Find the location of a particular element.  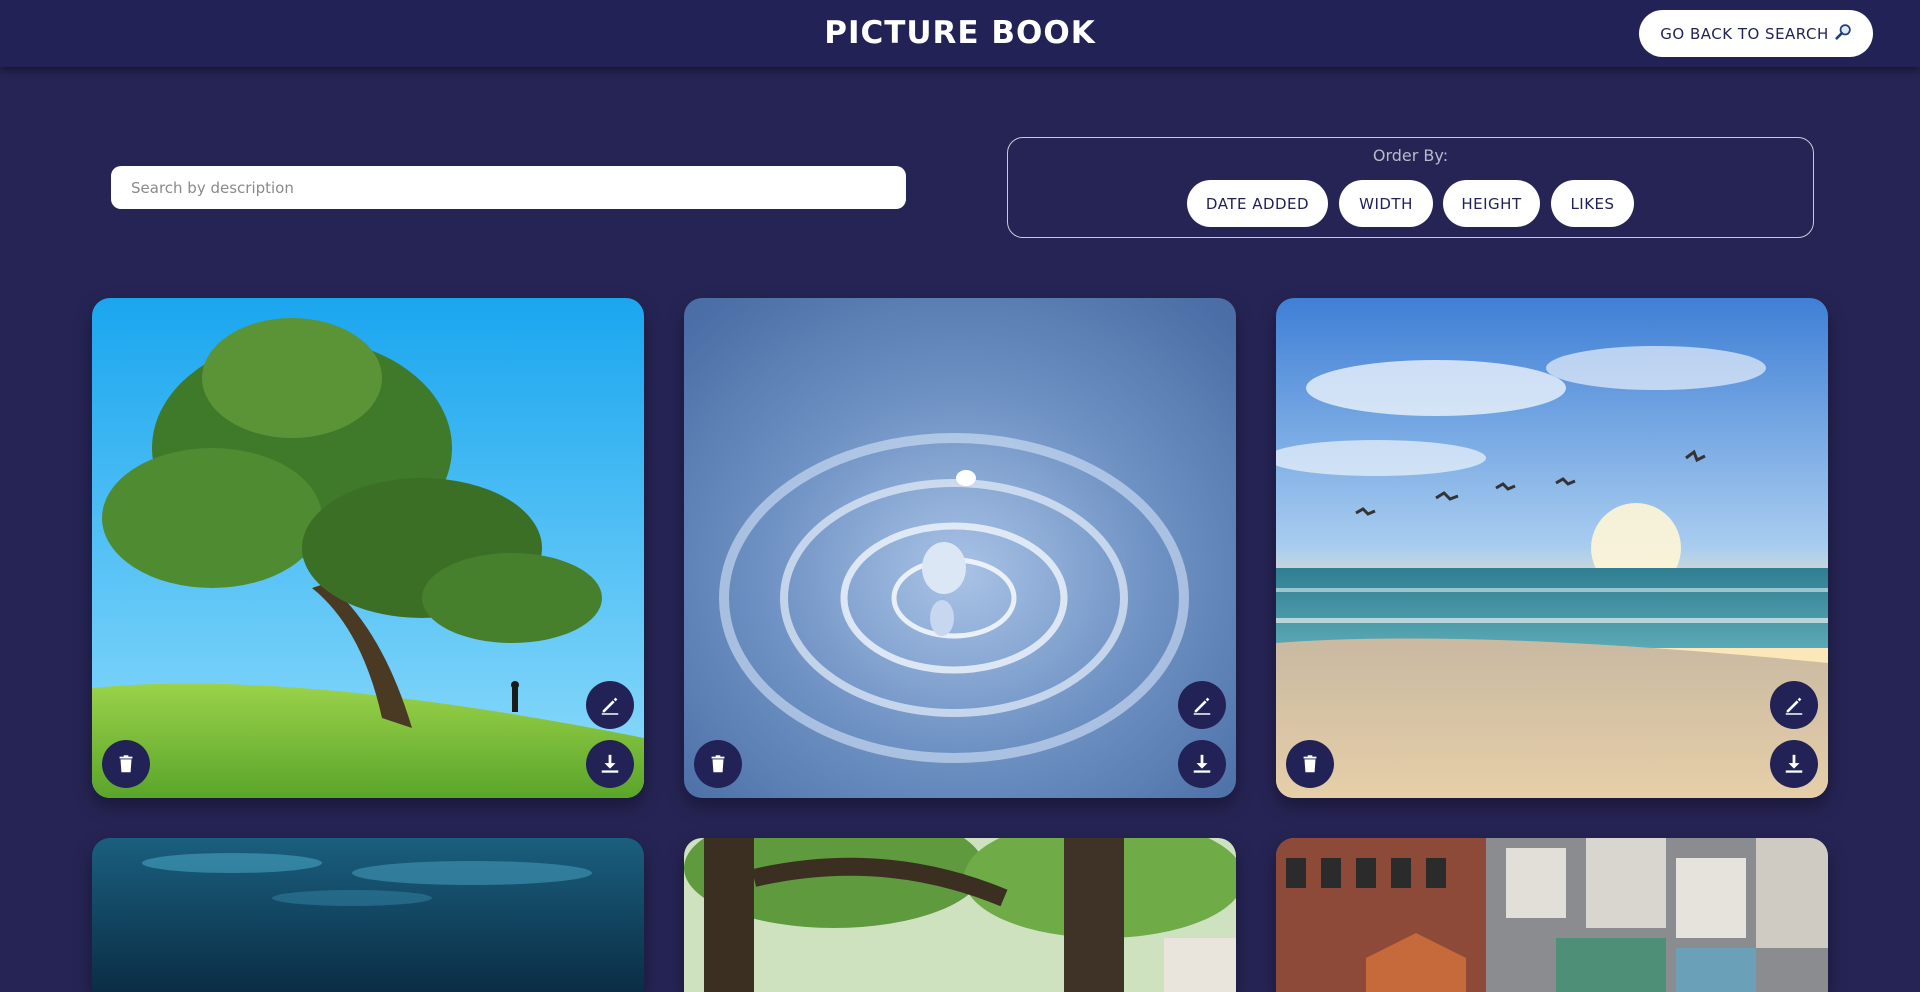

app-header: PICTURE BOOK GO BACK TO SEARCH is located at coordinates (960, 33).